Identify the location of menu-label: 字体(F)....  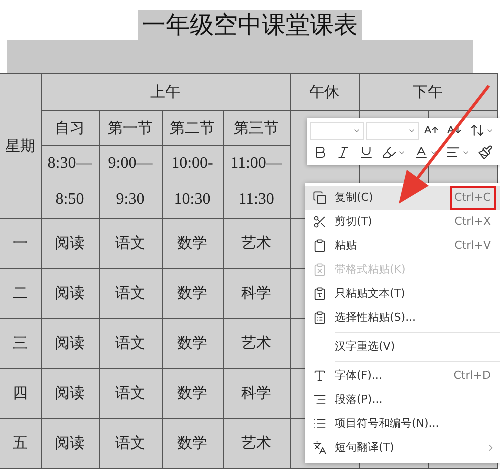
(359, 376).